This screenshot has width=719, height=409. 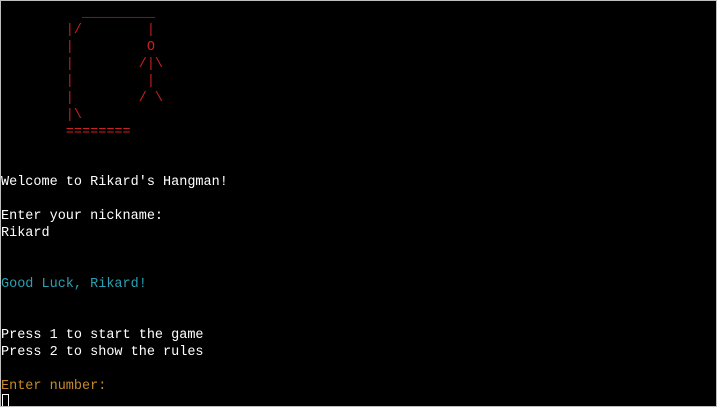 I want to click on nickname-input-value: Rikard, so click(x=25, y=233).